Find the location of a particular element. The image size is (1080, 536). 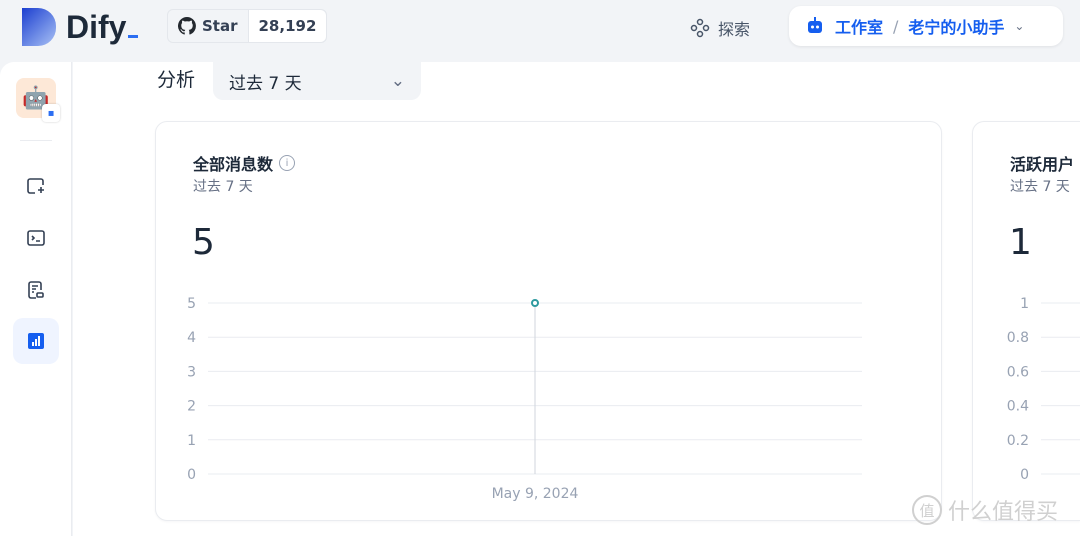

watermark: 值什么值得买 is located at coordinates (985, 510).